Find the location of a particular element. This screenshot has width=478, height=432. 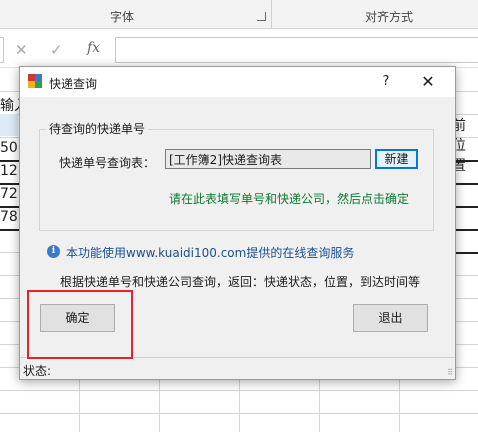

new-button: 新建 is located at coordinates (396, 159).